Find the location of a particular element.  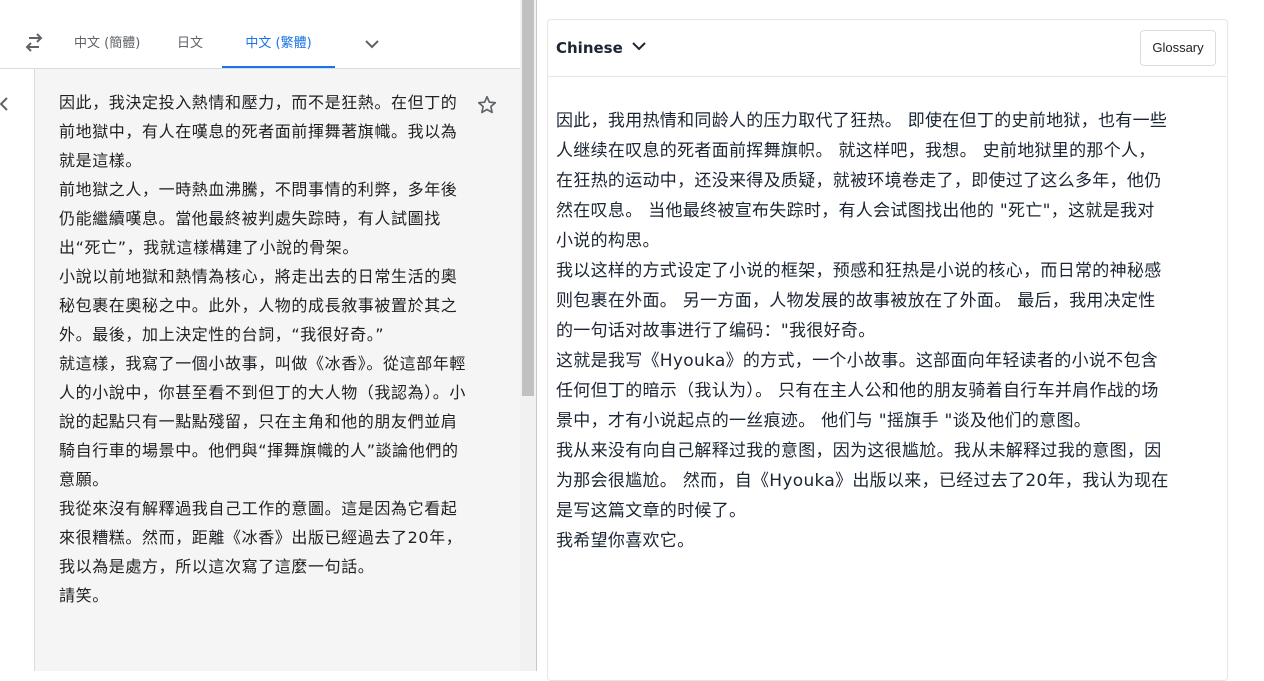

tab-chinese-traditional: 中文 (繁體) is located at coordinates (278, 44).